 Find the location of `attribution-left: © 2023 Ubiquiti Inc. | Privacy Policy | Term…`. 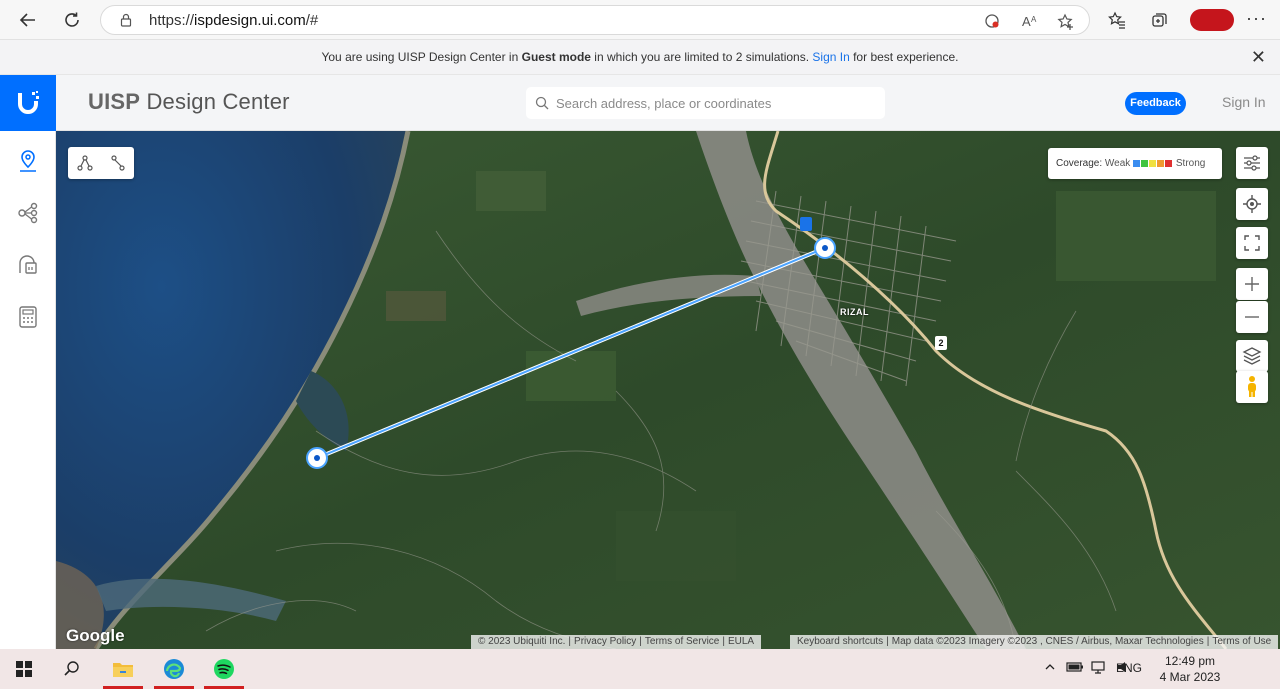

attribution-left: © 2023 Ubiquiti Inc. | Privacy Policy | Term… is located at coordinates (616, 642).